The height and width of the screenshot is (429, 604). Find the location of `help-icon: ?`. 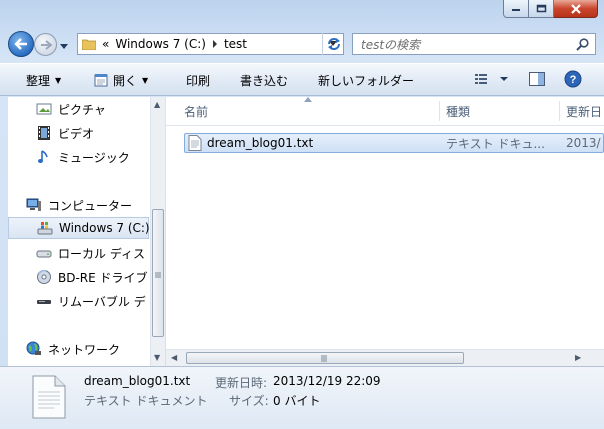

help-icon: ? is located at coordinates (573, 79).